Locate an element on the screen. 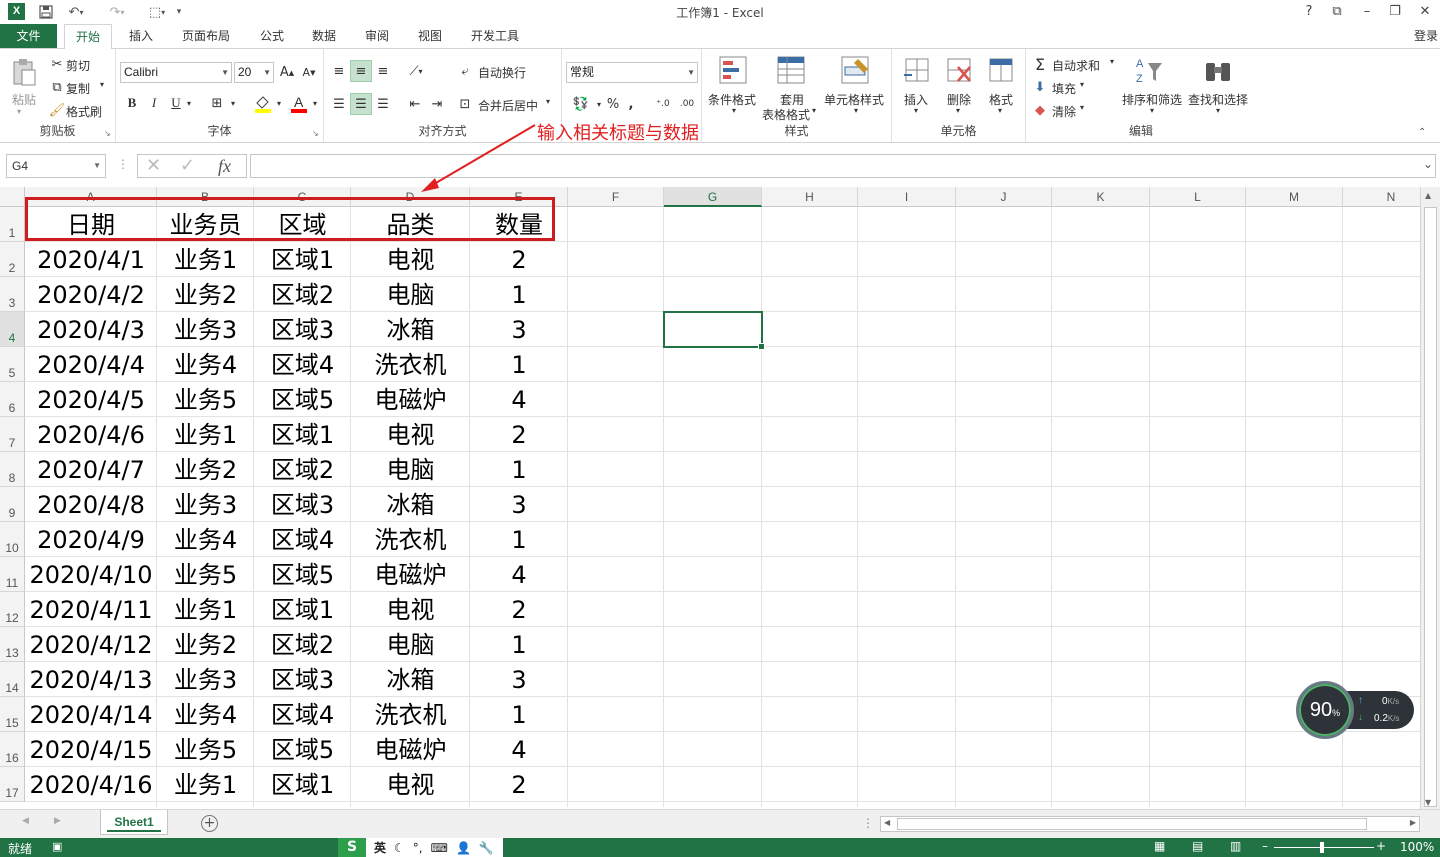 This screenshot has height=857, width=1440. punctuation-icon: °, is located at coordinates (418, 848).